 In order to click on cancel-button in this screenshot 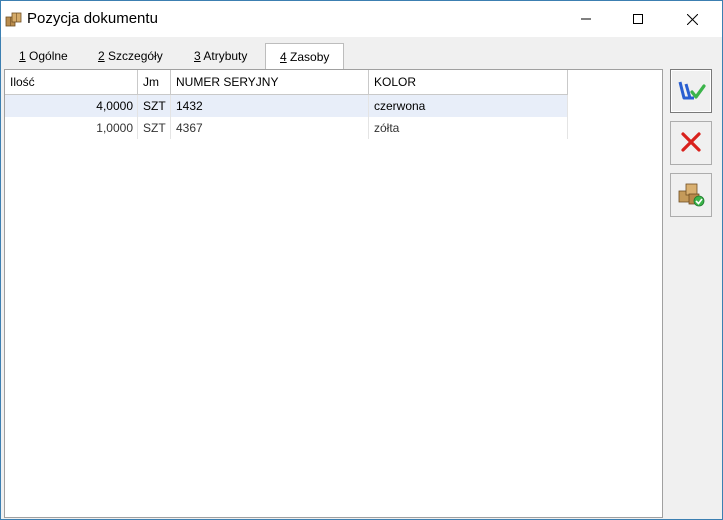, I will do `click(691, 143)`.